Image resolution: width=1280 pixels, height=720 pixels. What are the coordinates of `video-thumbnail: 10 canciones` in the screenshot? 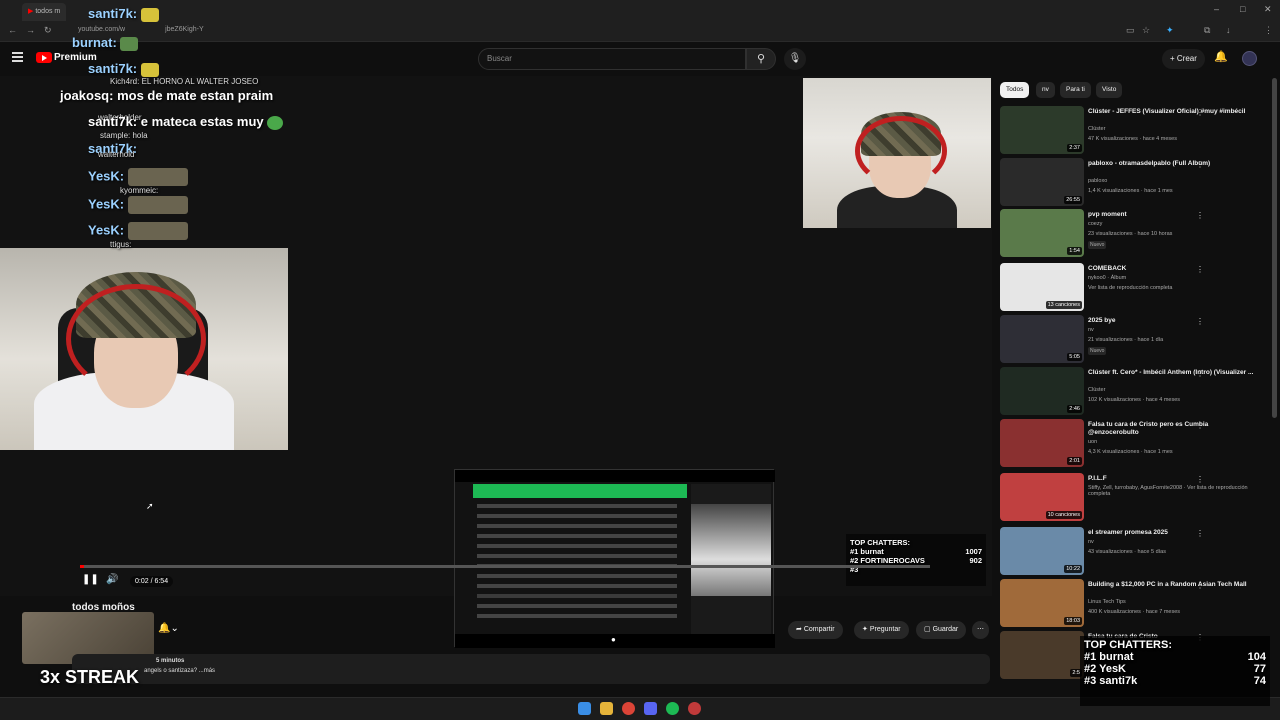 It's located at (1042, 497).